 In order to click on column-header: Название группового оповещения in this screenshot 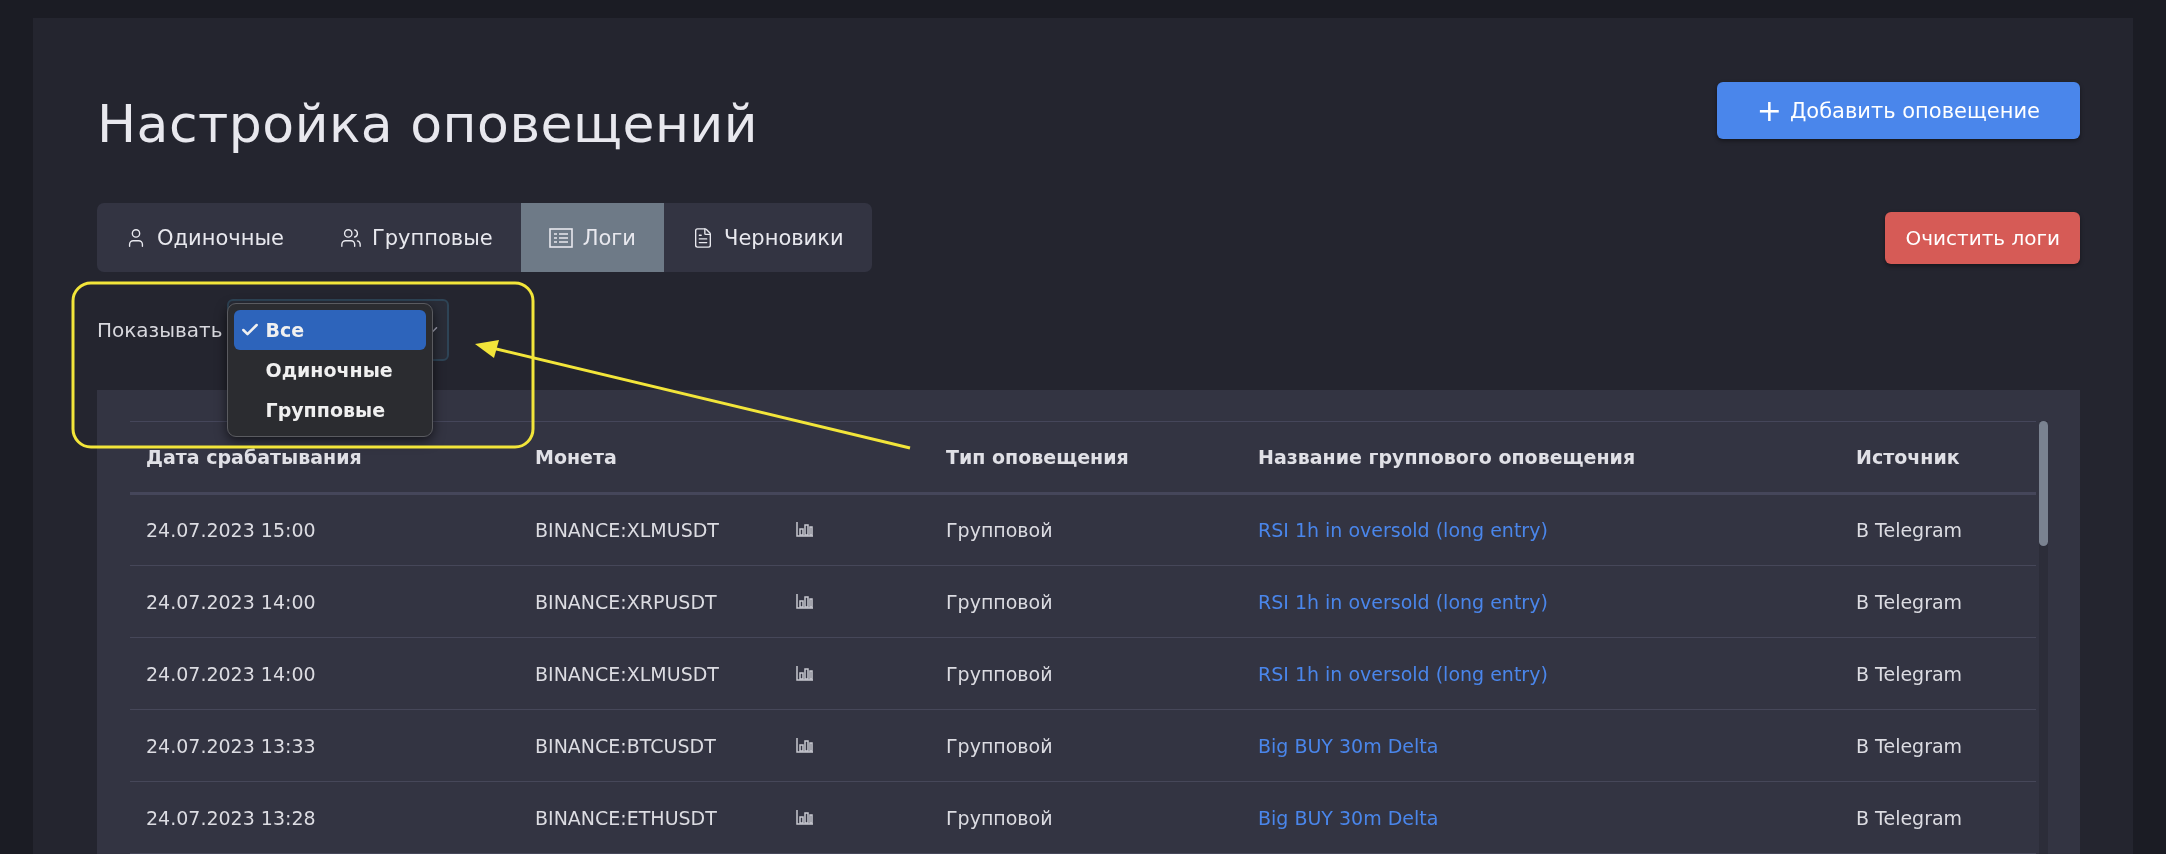, I will do `click(1541, 457)`.